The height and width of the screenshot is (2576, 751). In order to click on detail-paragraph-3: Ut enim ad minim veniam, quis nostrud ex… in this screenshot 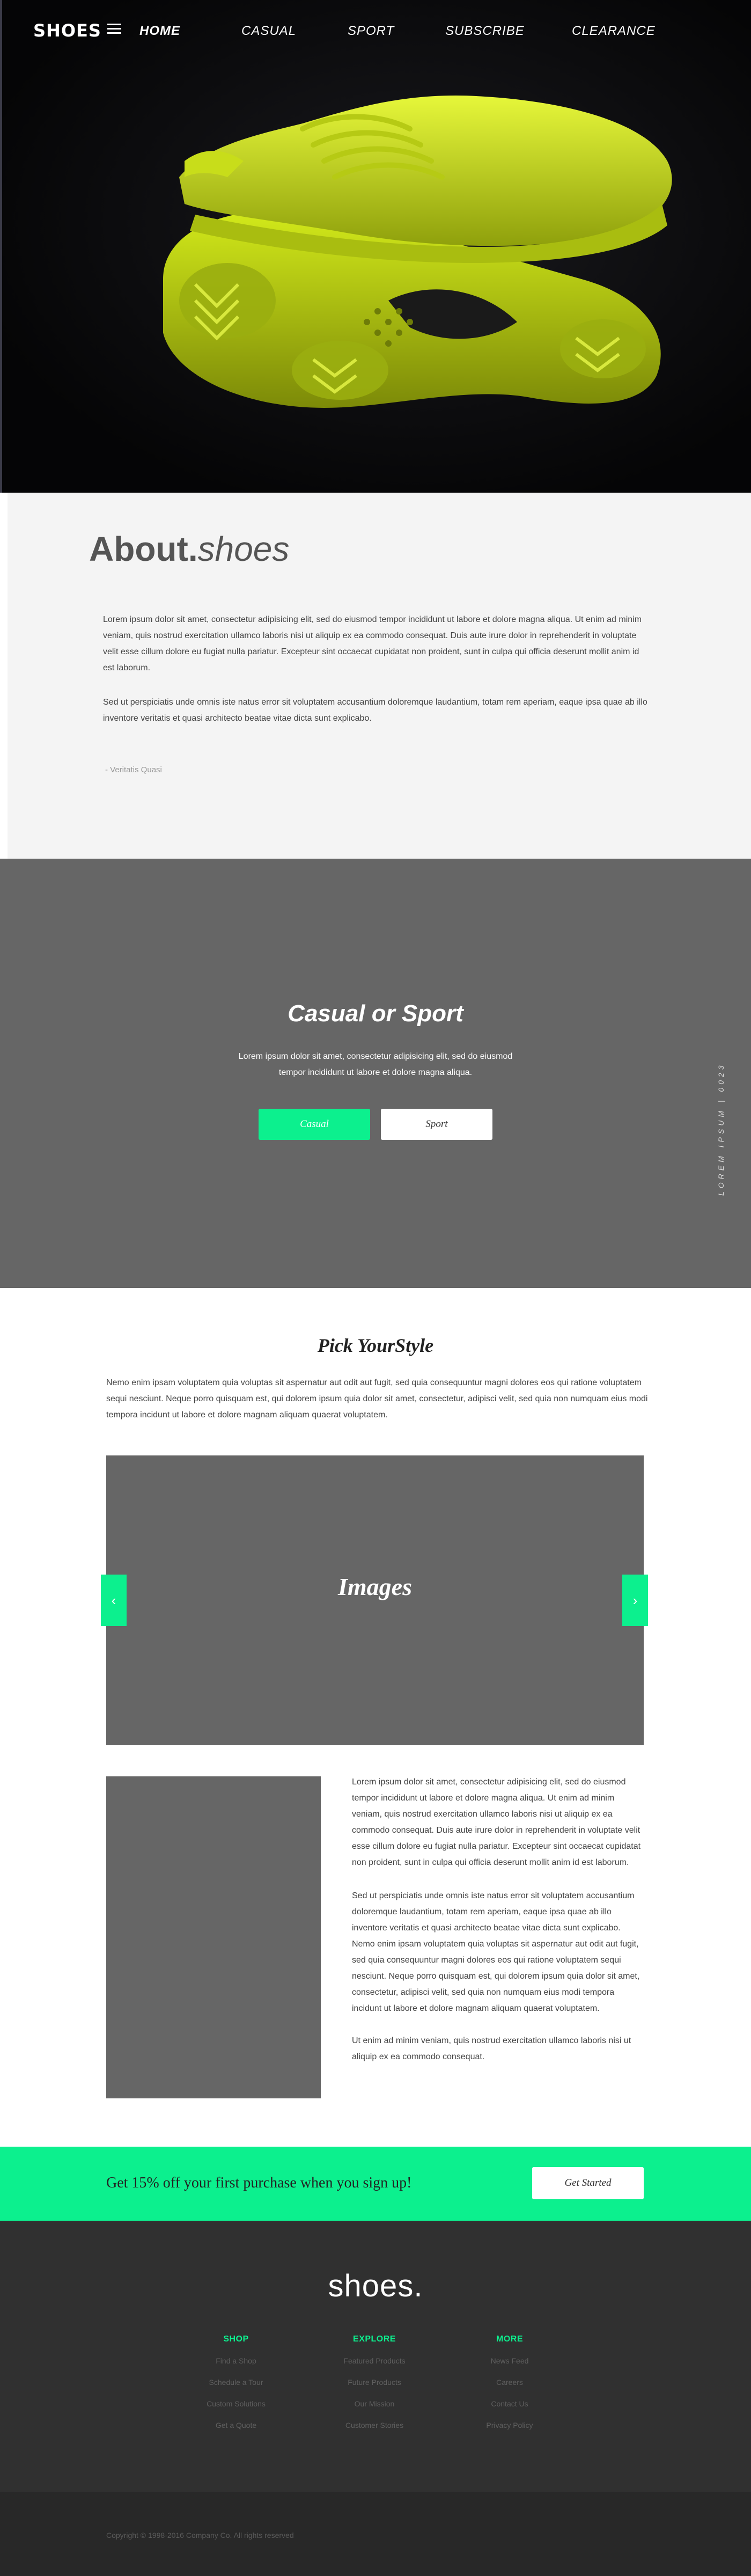, I will do `click(491, 2048)`.